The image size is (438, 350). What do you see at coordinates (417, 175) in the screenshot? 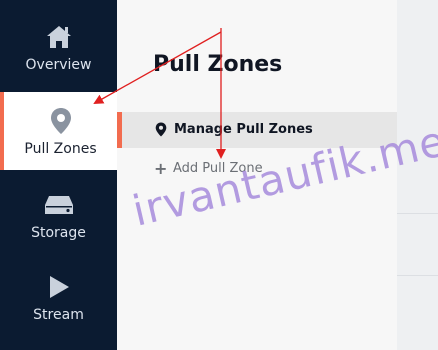
I see `content-background` at bounding box center [417, 175].